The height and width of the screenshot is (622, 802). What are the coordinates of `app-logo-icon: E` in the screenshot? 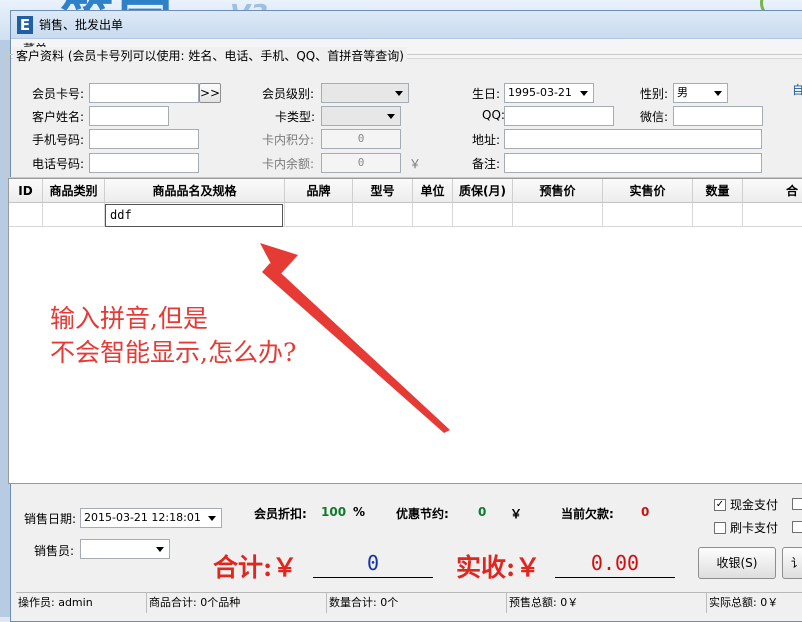 It's located at (25, 24).